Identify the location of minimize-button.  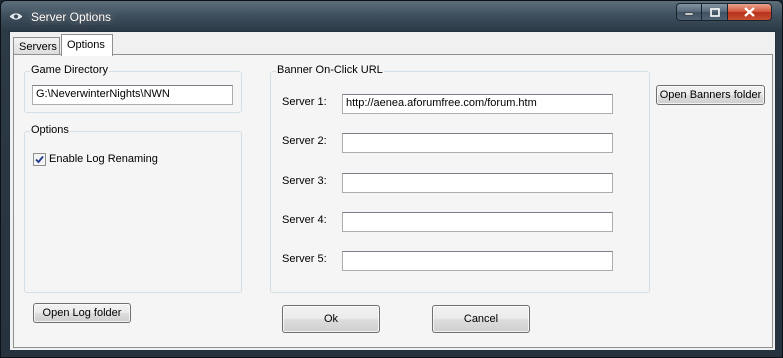
(689, 12).